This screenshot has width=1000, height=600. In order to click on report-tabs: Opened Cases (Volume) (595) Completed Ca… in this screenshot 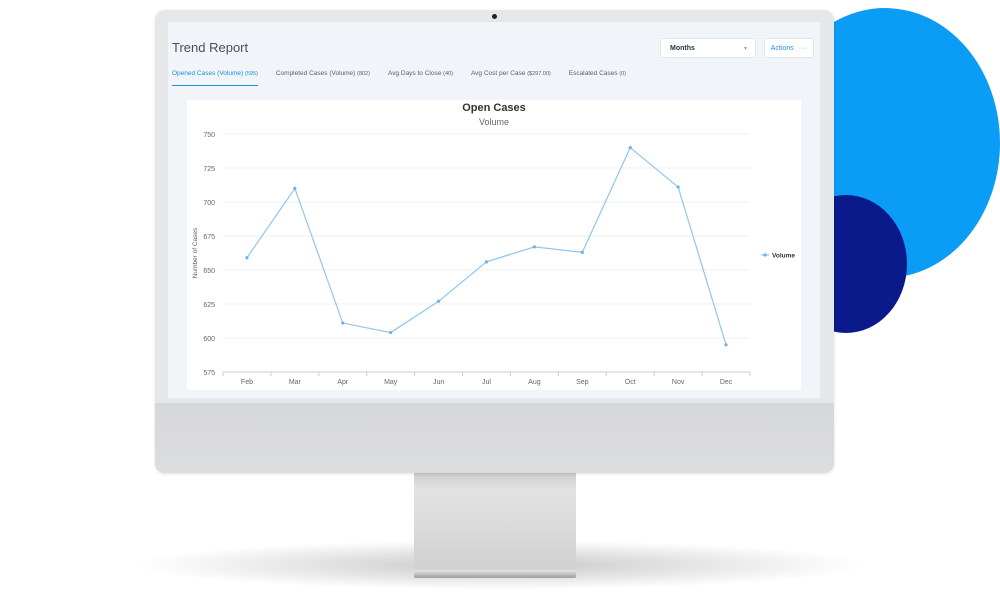, I will do `click(408, 78)`.